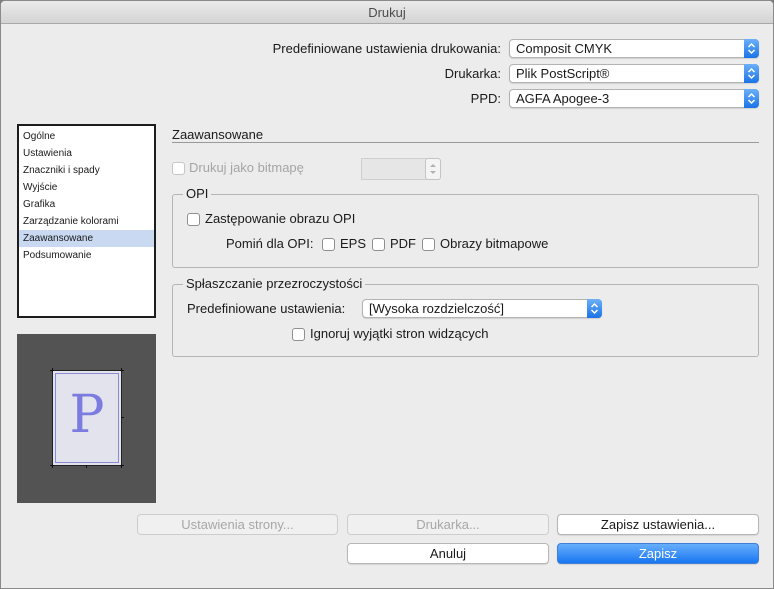 The height and width of the screenshot is (589, 774). Describe the element at coordinates (465, 142) in the screenshot. I see `section-divider` at that location.